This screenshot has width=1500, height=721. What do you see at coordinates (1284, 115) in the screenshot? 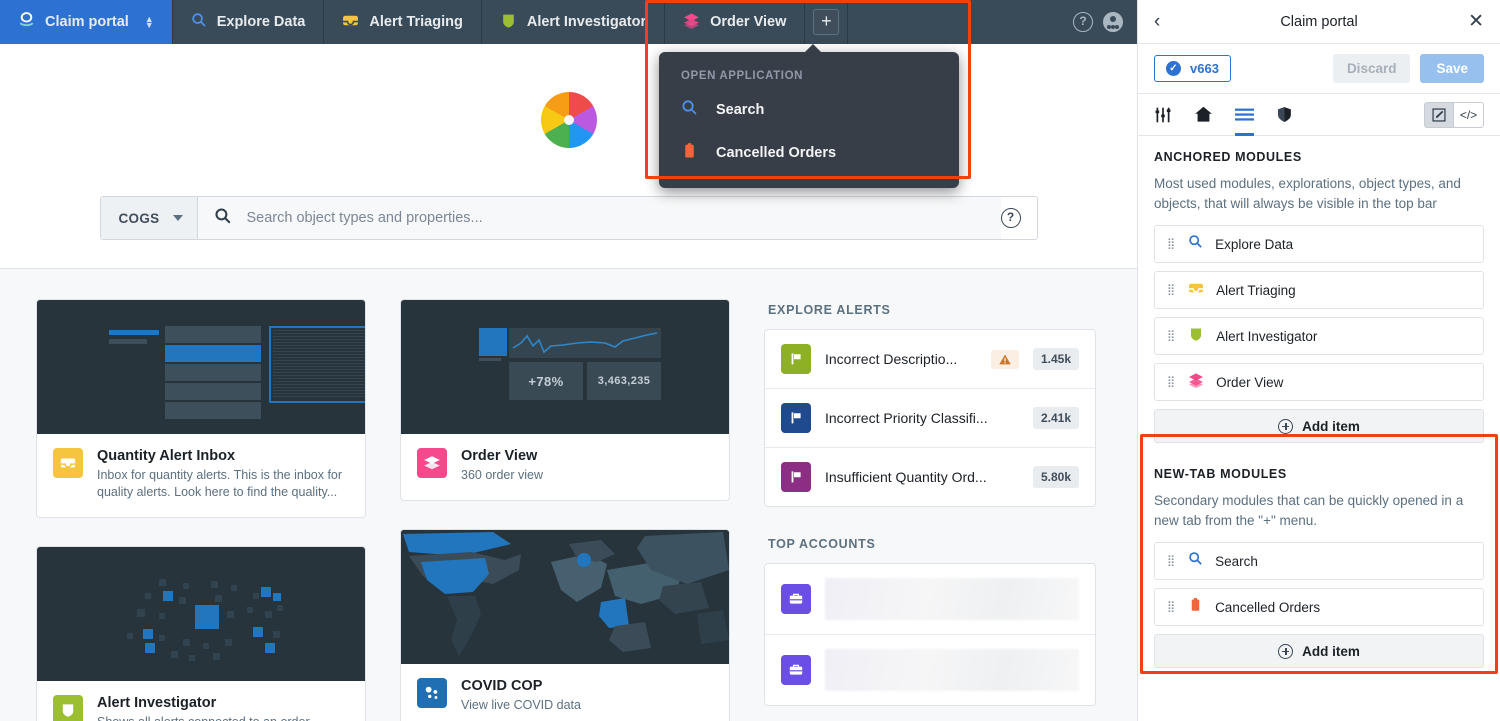
I see `tab-permissions` at bounding box center [1284, 115].